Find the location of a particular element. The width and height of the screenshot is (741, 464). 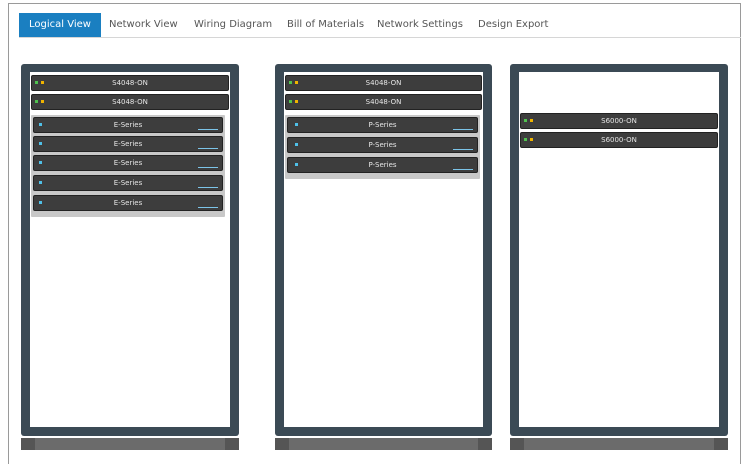

tab-design-export: Design Export is located at coordinates (513, 25).